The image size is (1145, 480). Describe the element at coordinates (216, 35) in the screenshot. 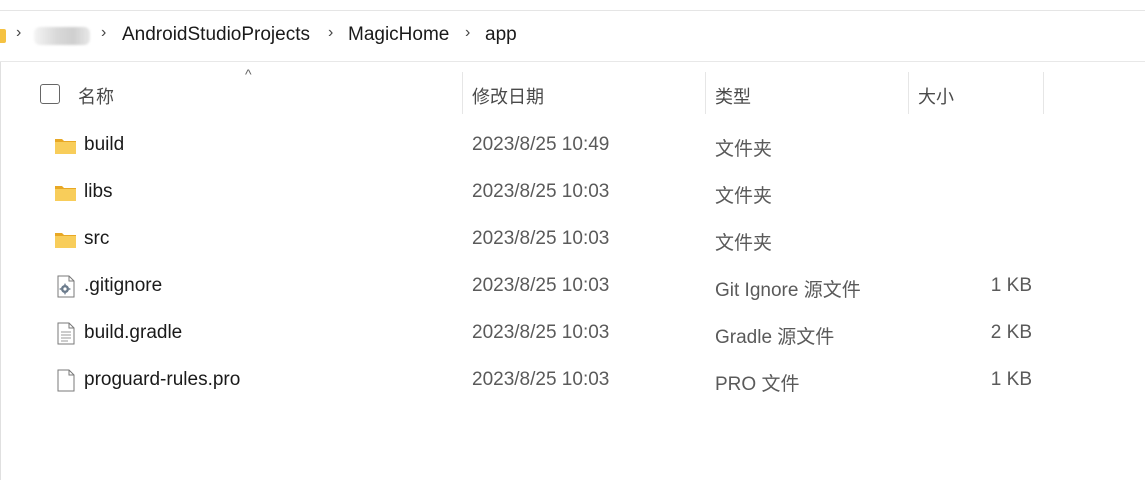

I see `breadcrumb-androidstudioprojects: AndroidStudioProjects` at that location.